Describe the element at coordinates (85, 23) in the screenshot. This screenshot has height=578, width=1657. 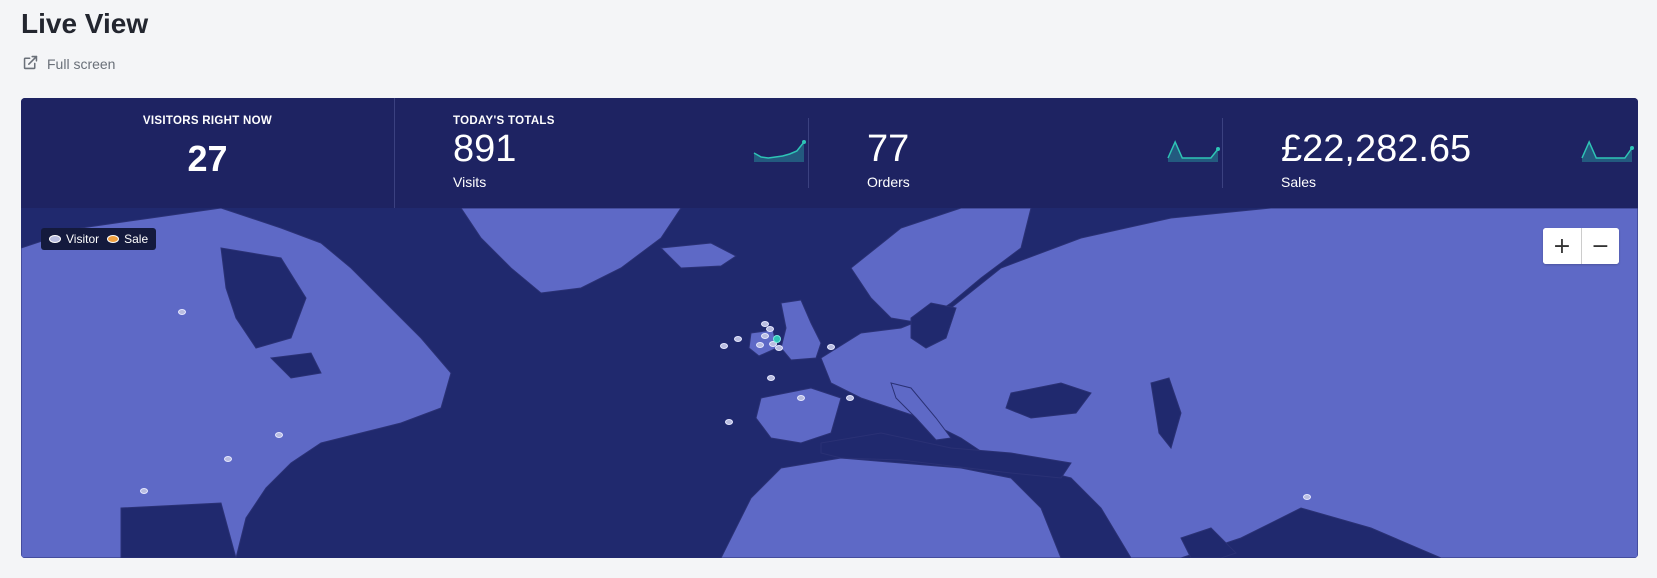
I see `page-title: Live View` at that location.